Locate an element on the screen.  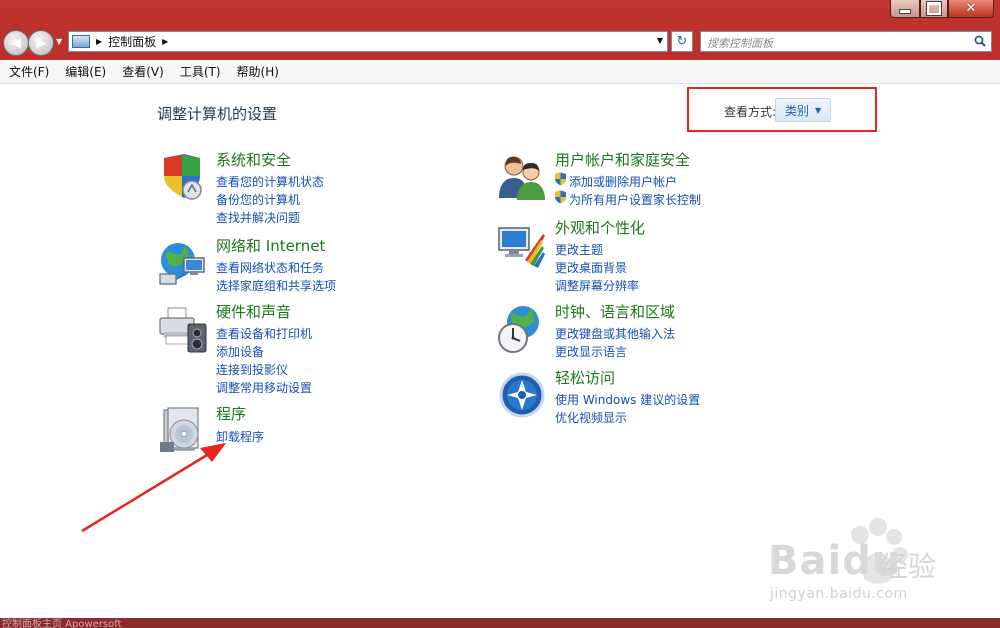
control-panel-icon is located at coordinates (81, 41).